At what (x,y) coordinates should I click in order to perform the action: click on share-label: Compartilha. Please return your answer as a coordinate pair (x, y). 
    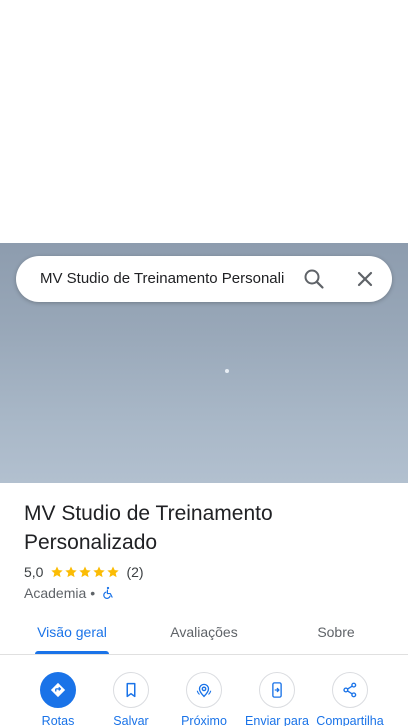
    Looking at the image, I should click on (350, 720).